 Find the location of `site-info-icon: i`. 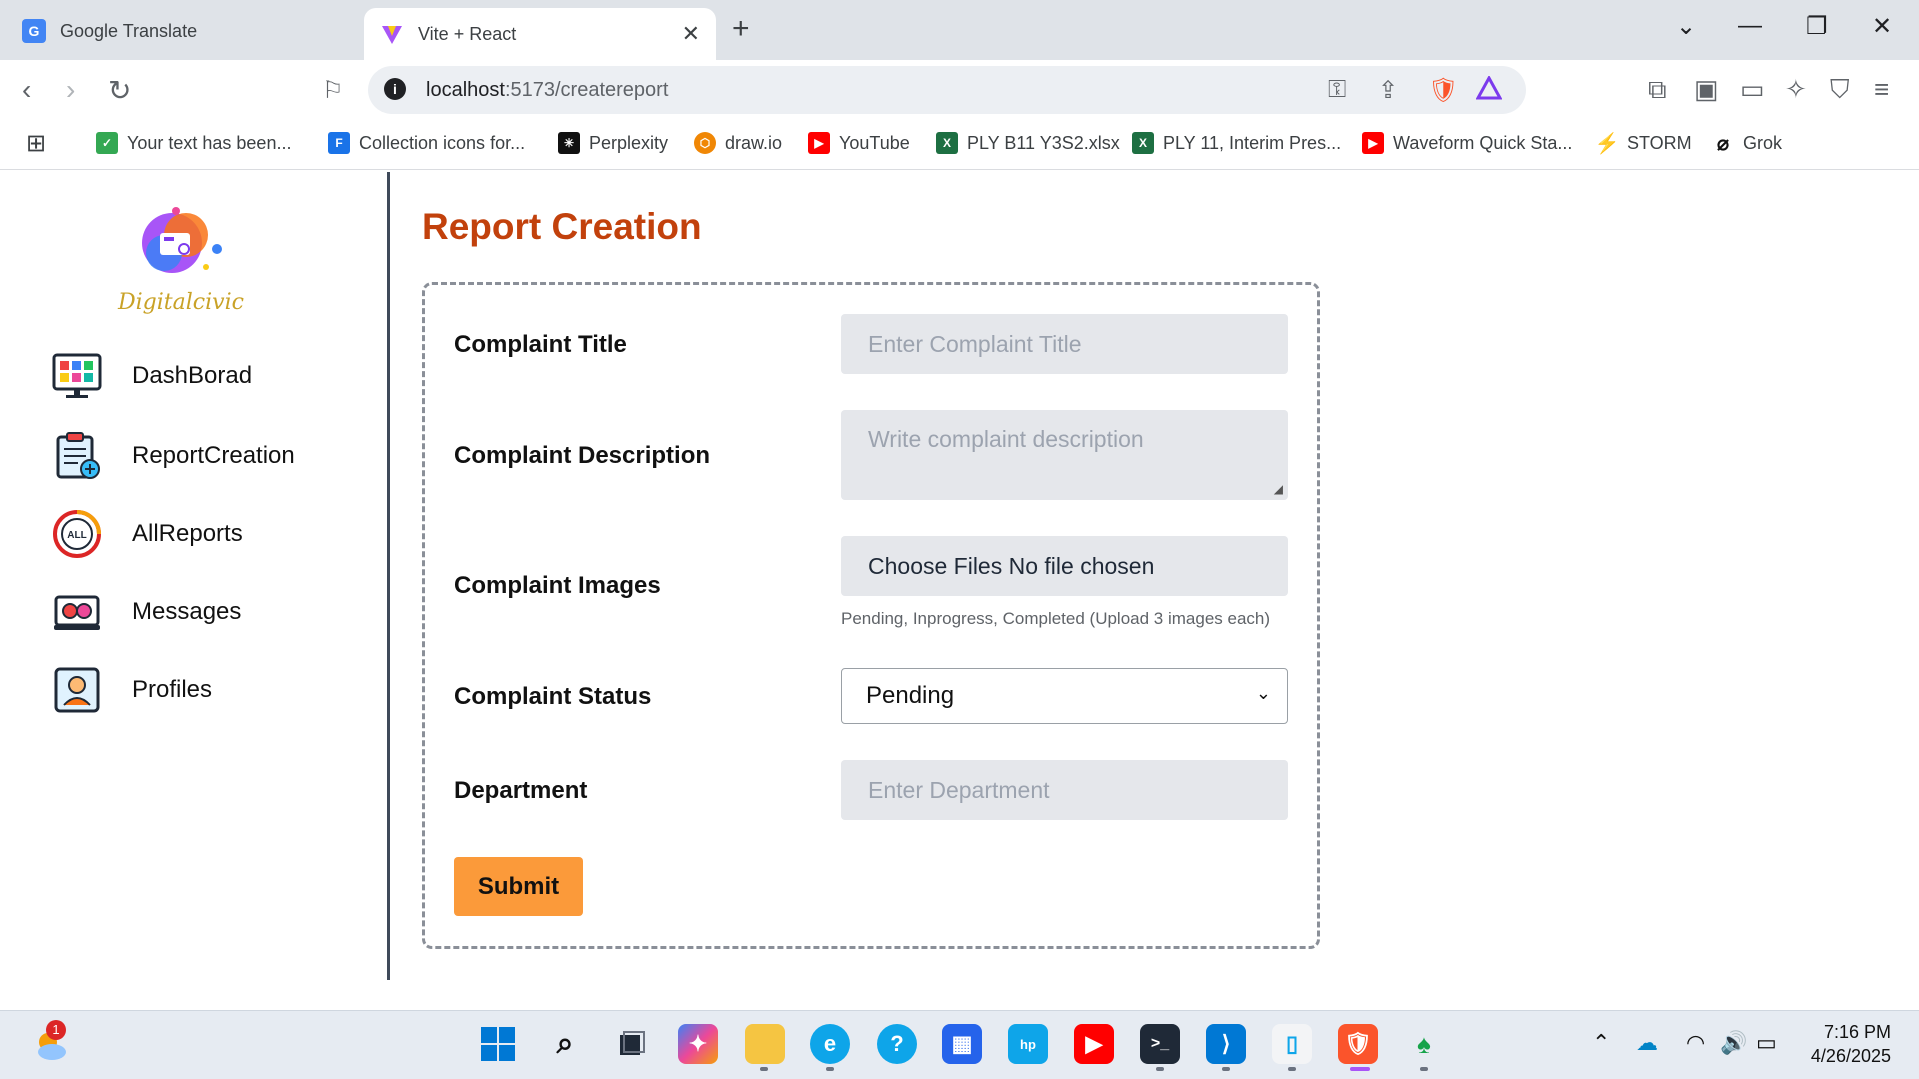

site-info-icon: i is located at coordinates (395, 89).